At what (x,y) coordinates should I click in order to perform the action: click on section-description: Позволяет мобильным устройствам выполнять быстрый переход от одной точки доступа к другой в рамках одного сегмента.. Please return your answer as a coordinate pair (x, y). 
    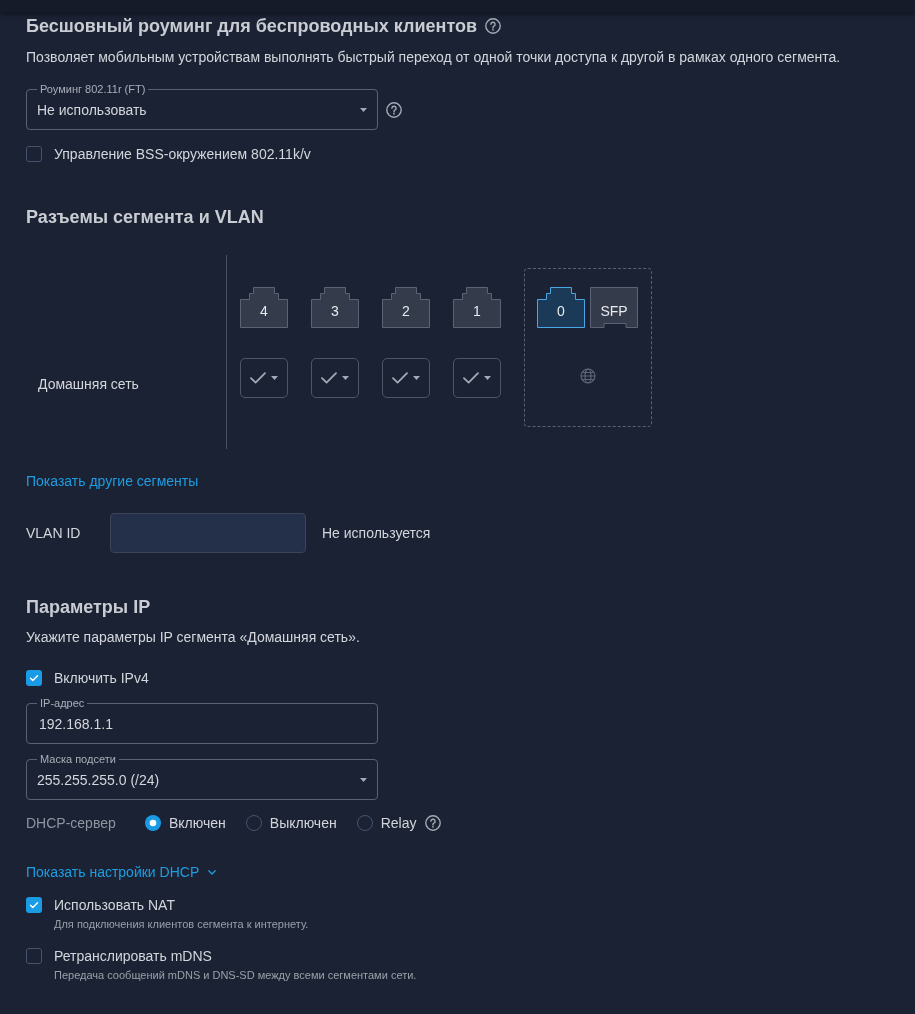
    Looking at the image, I should click on (433, 57).